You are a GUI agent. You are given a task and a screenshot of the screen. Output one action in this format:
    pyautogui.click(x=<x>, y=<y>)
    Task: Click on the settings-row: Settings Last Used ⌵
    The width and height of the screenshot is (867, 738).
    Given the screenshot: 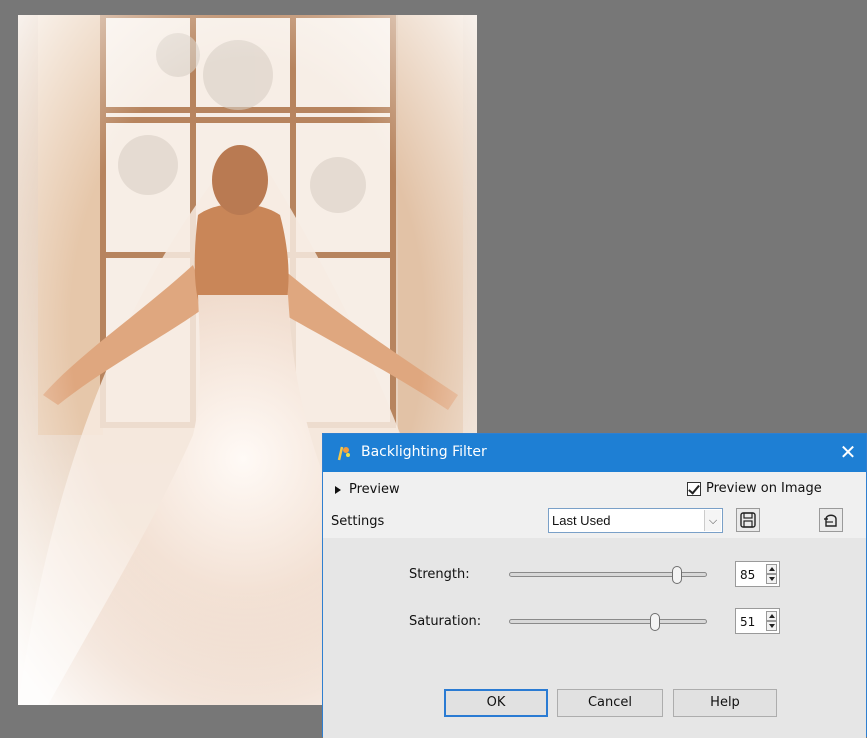 What is the action you would take?
    pyautogui.click(x=594, y=519)
    